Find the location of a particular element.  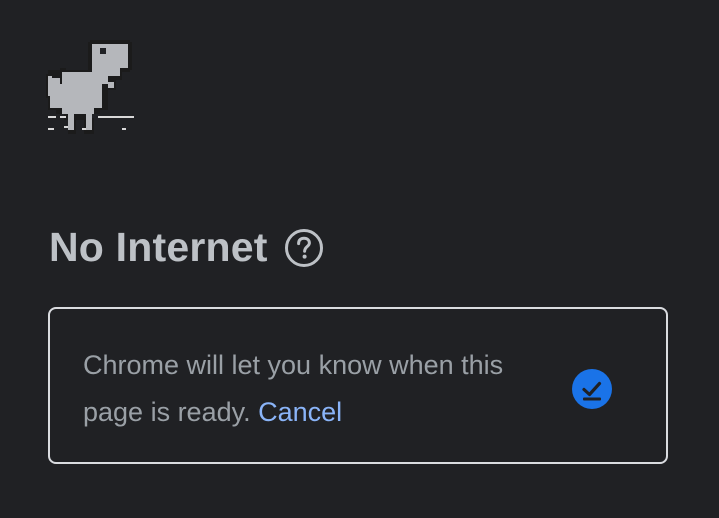

dino-icon is located at coordinates (90, 87).